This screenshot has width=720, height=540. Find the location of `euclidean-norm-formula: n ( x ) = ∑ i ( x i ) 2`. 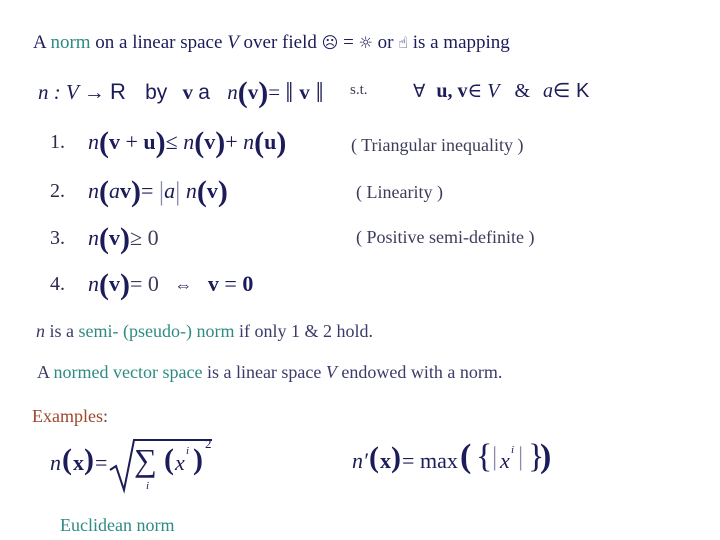

euclidean-norm-formula: n ( x ) = ∑ i ( x i ) 2 is located at coordinates (140, 468).